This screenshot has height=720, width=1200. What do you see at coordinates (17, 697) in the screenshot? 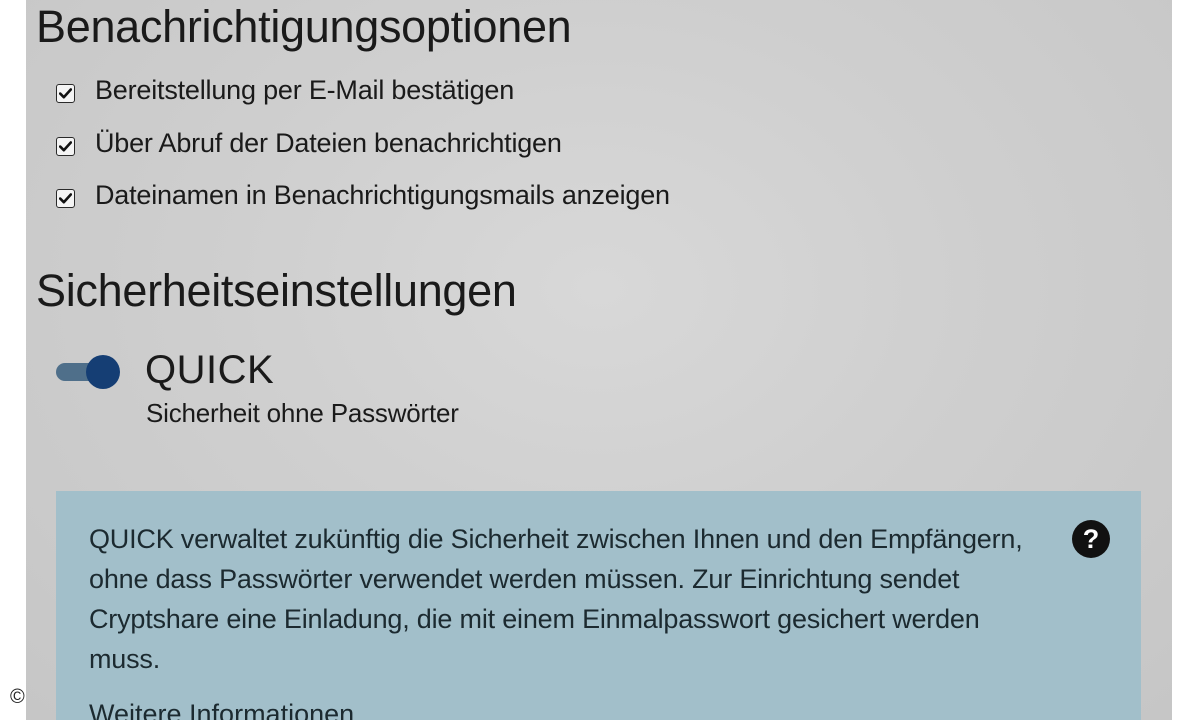
I see `copyright-symbol: ©` at bounding box center [17, 697].